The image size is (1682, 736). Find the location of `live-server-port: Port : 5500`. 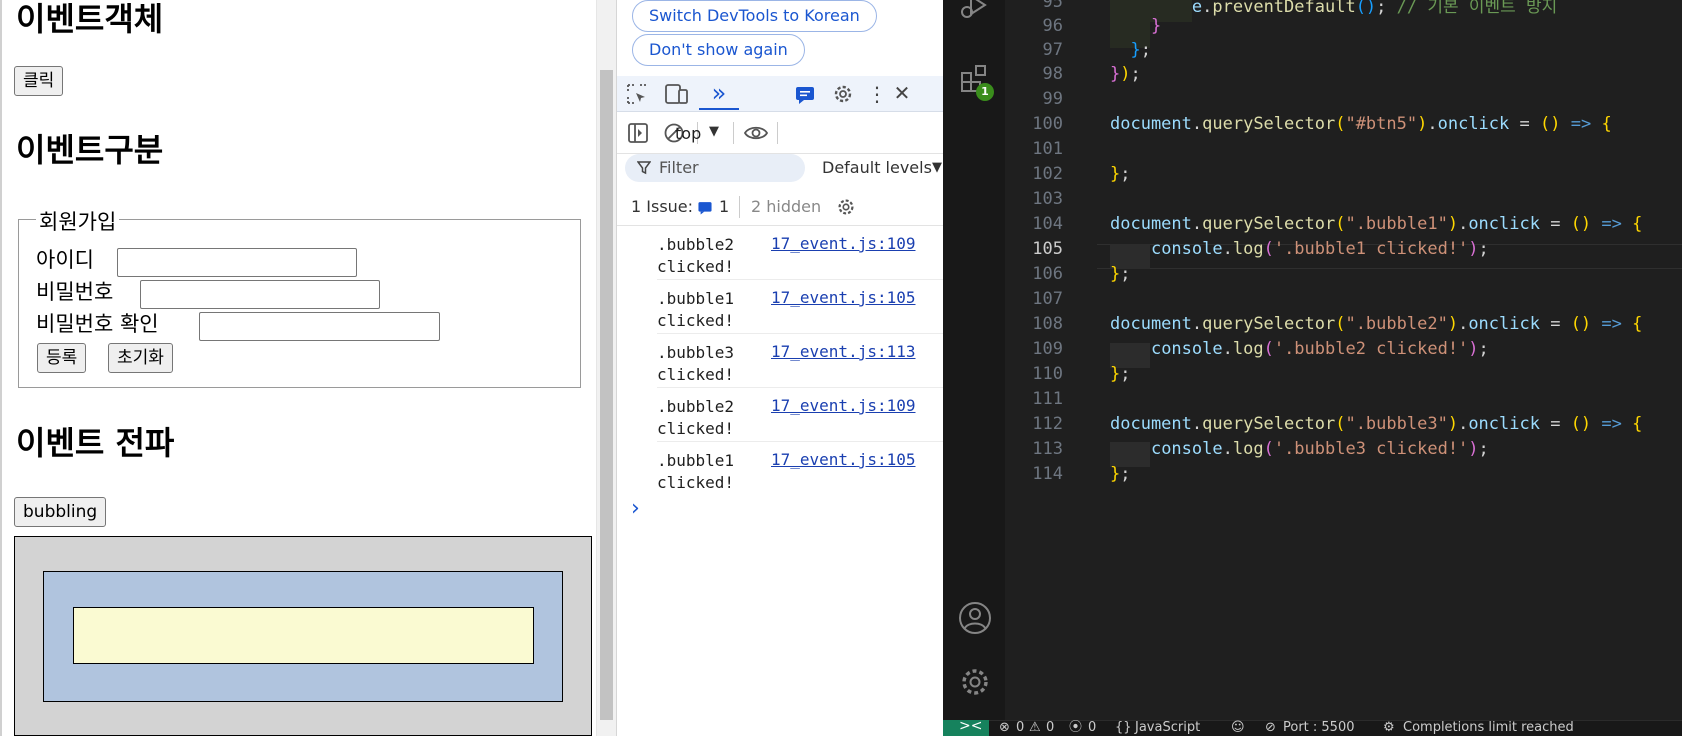

live-server-port: Port : 5500 is located at coordinates (1319, 728).